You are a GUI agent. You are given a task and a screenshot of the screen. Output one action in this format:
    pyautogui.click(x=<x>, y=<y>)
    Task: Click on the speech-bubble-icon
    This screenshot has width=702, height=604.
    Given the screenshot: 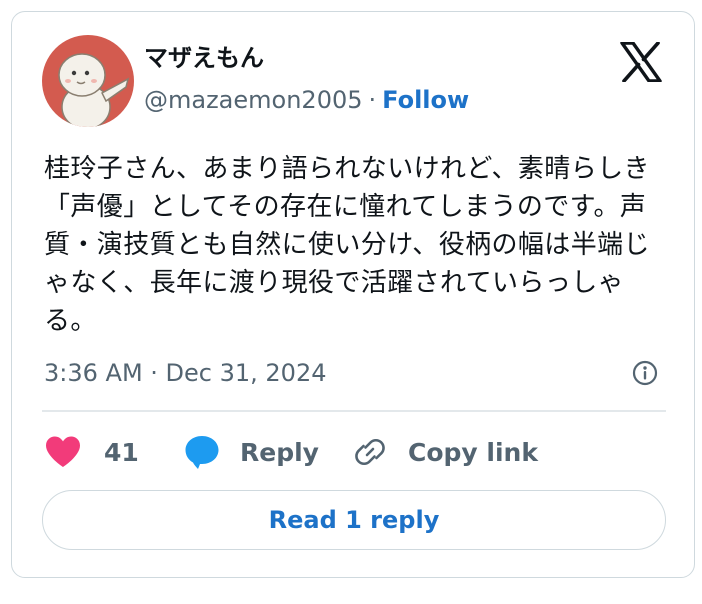 What is the action you would take?
    pyautogui.click(x=202, y=452)
    